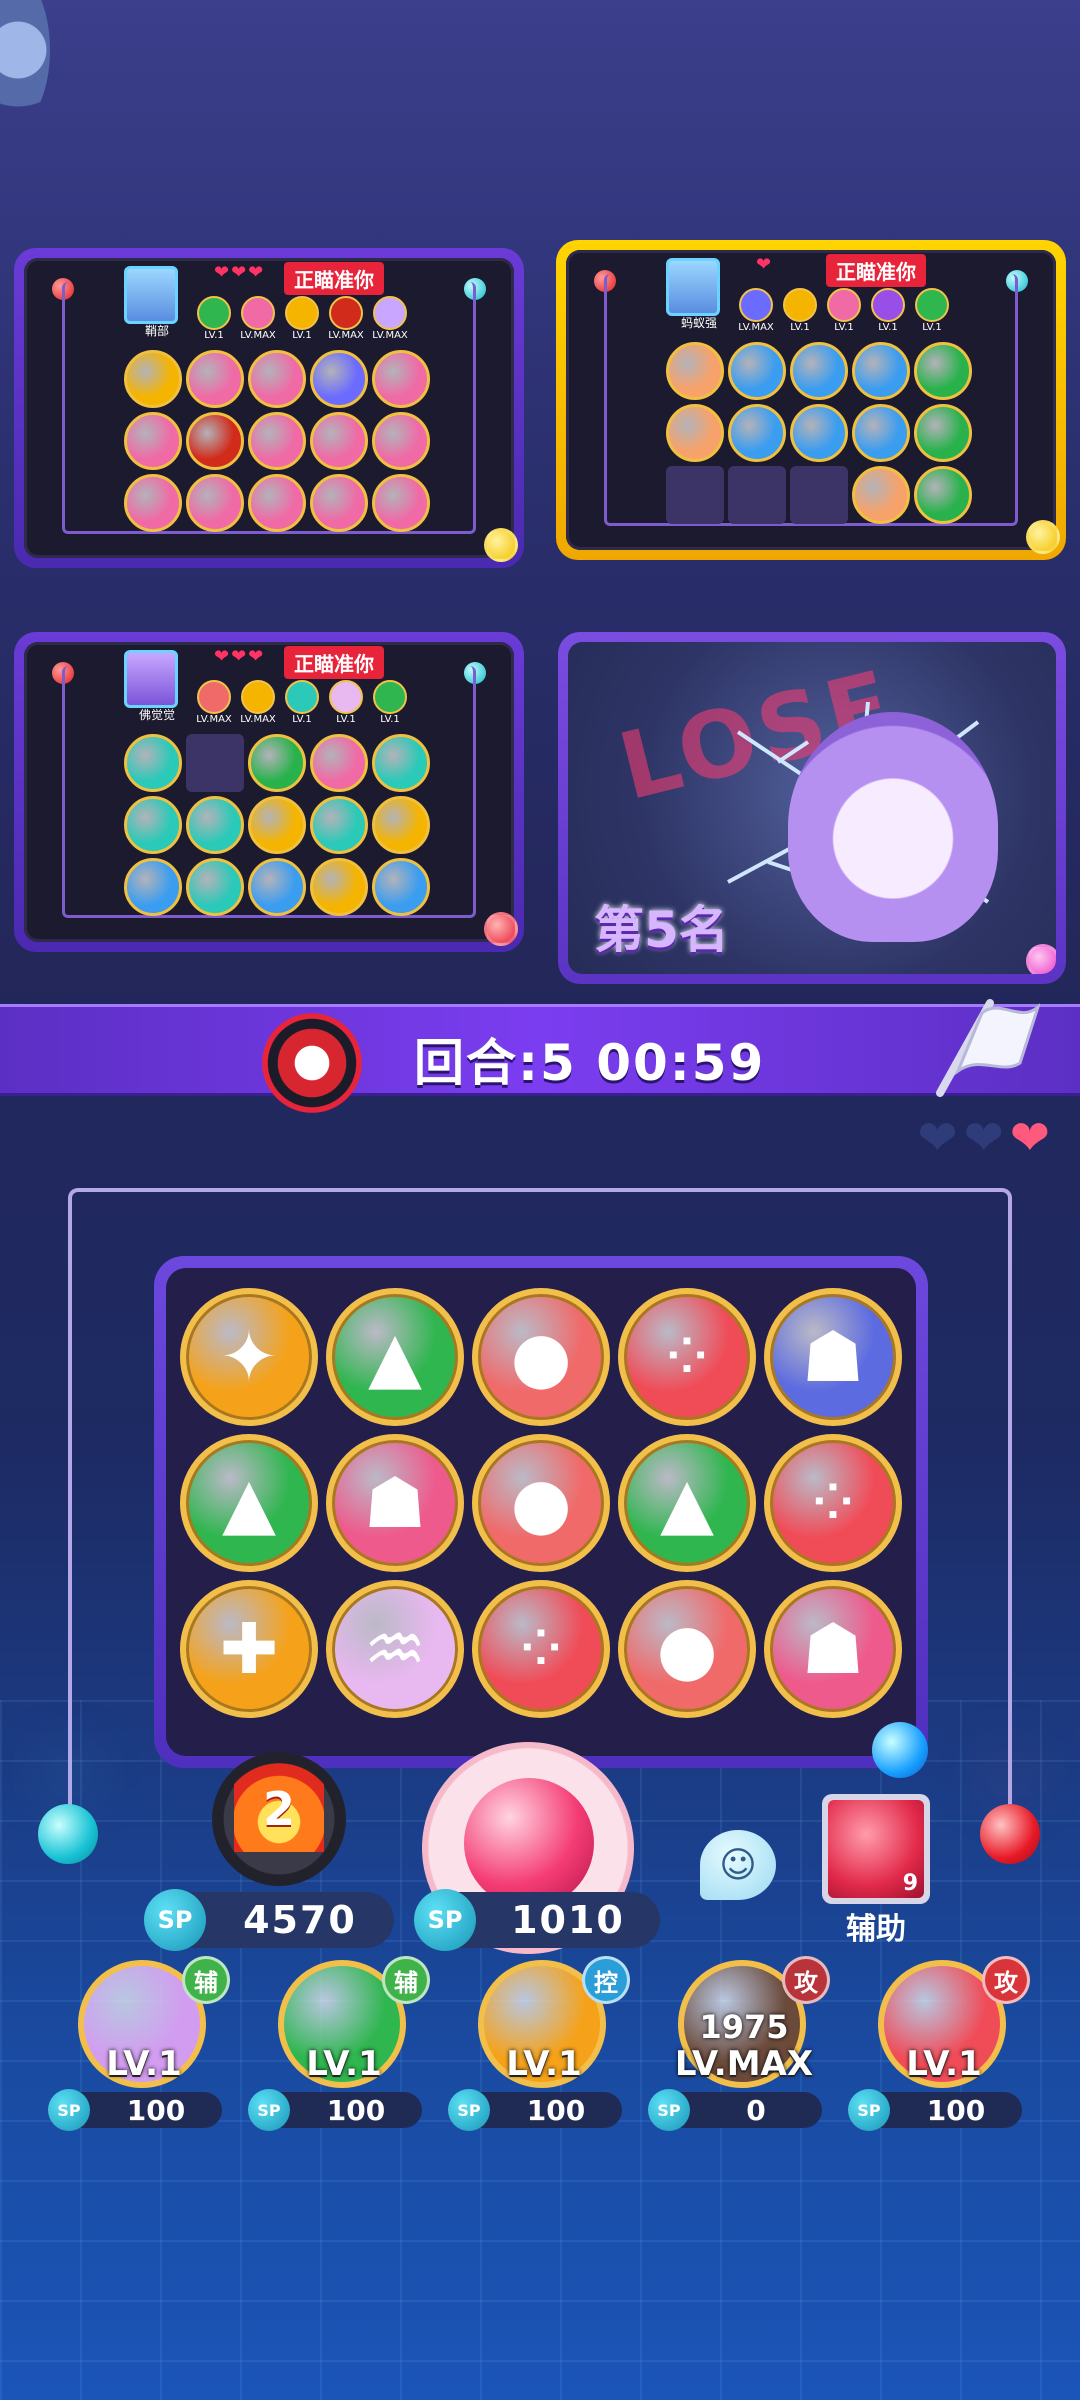  I want to click on star-burst-icon: ✦, so click(249, 1357).